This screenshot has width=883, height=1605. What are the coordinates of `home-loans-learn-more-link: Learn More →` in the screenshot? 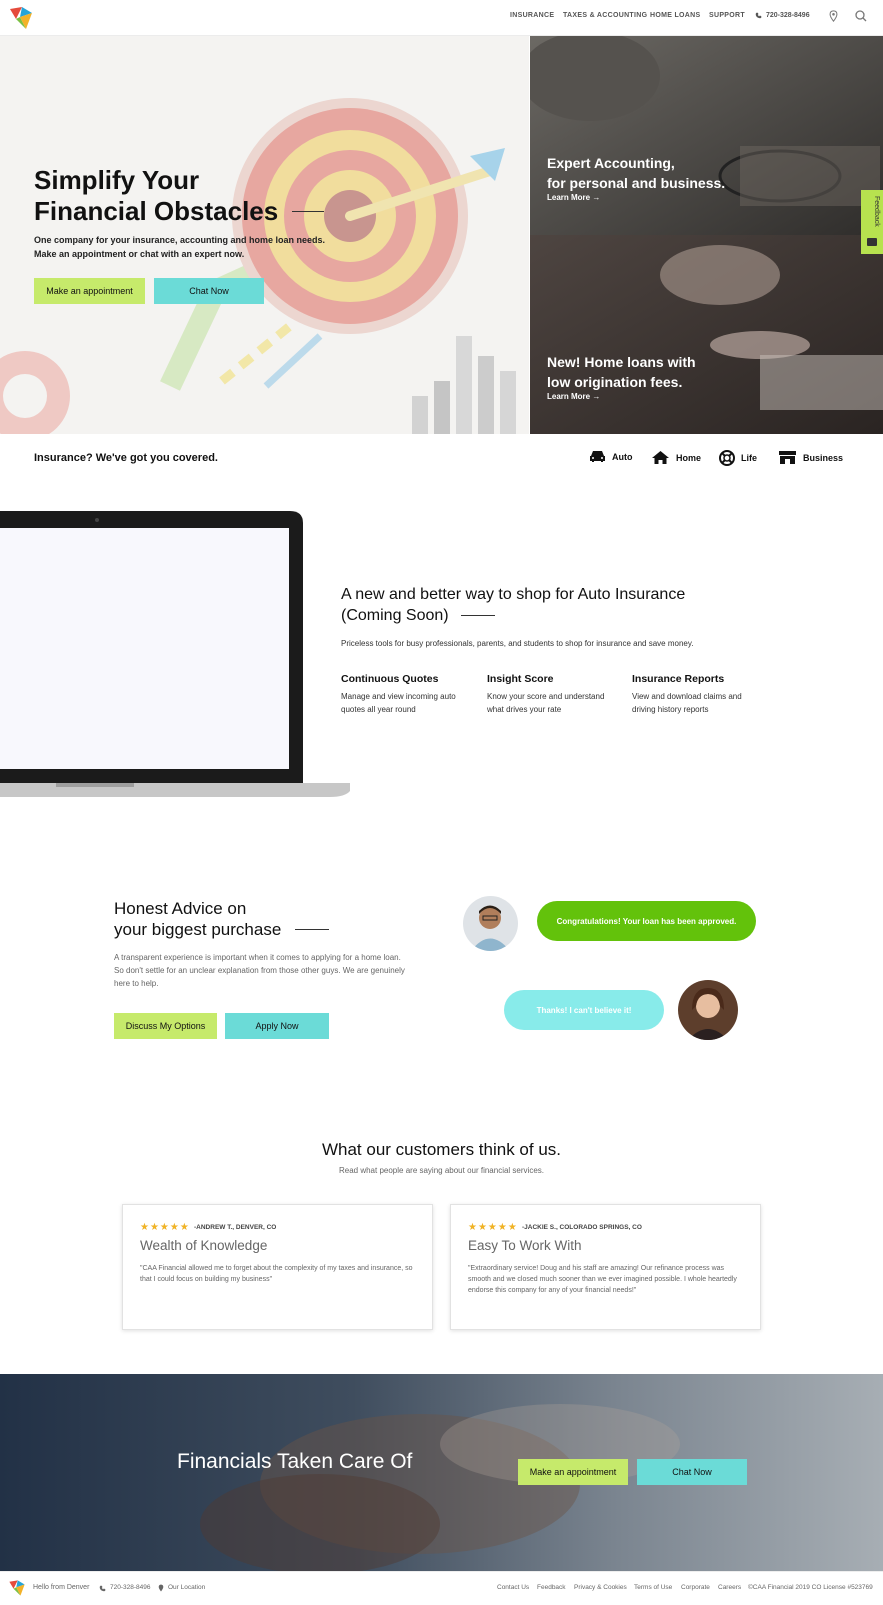 It's located at (573, 396).